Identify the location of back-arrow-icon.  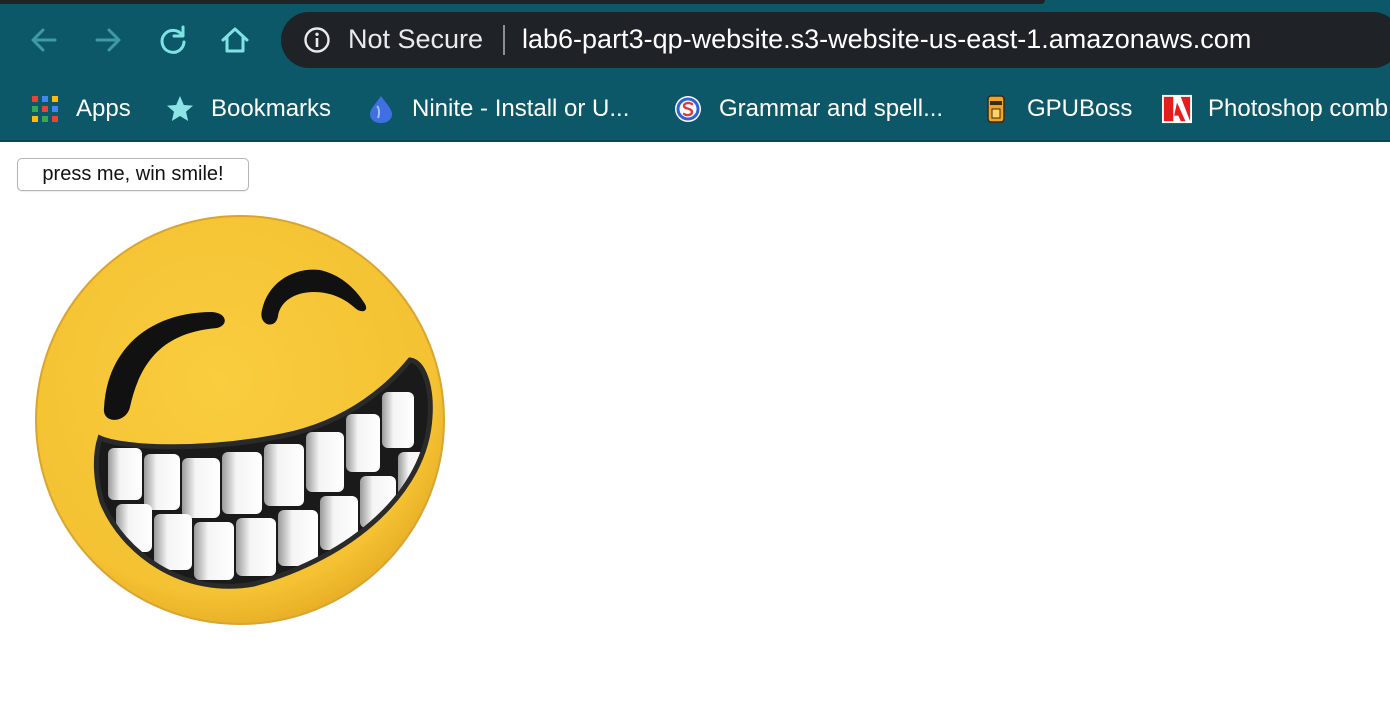
(44, 40).